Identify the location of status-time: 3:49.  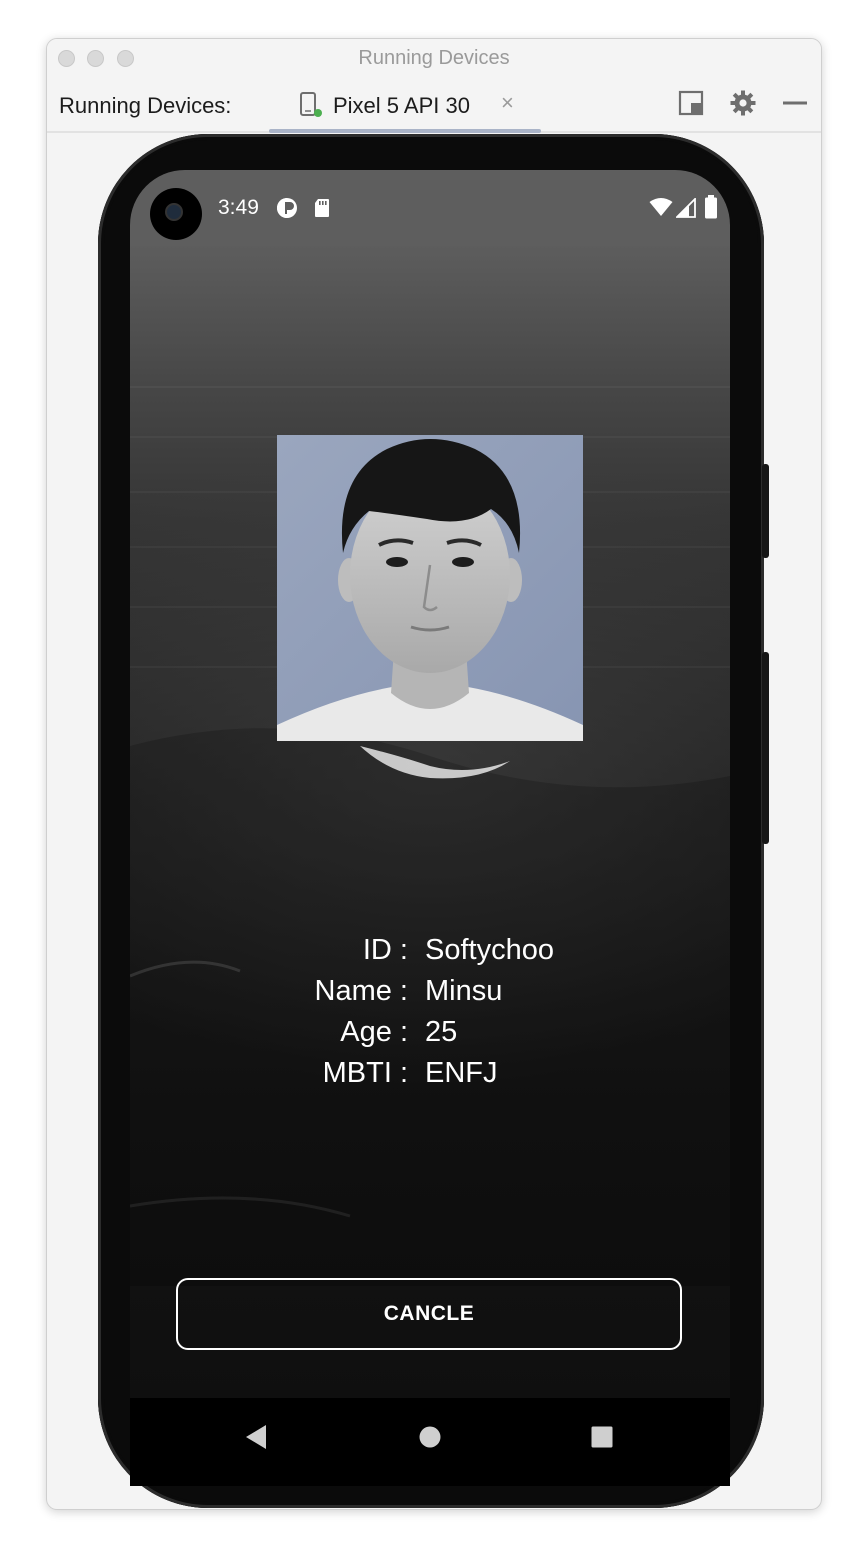
(238, 207).